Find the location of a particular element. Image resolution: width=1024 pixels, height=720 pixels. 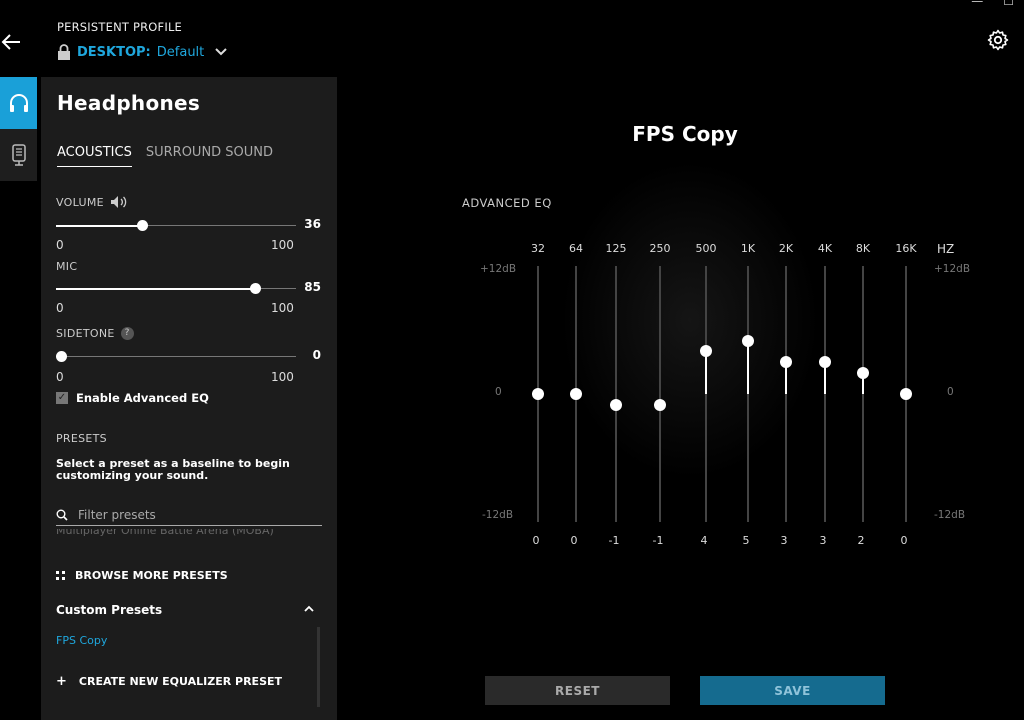

volume-slider-handle is located at coordinates (142, 225).